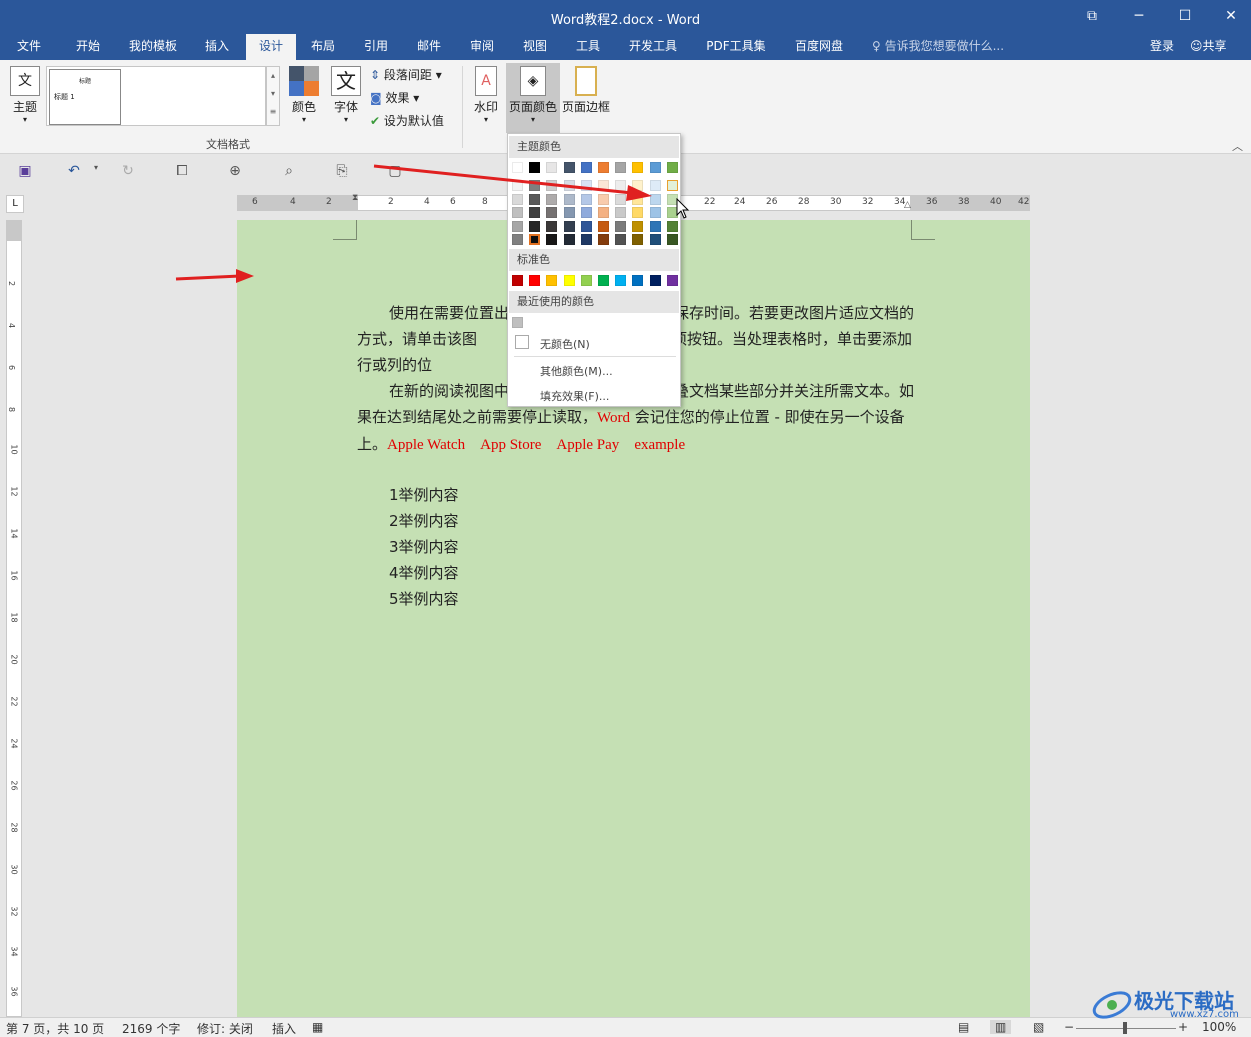  What do you see at coordinates (394, 97) in the screenshot?
I see `effects-button: ◙ 效果 ▾` at bounding box center [394, 97].